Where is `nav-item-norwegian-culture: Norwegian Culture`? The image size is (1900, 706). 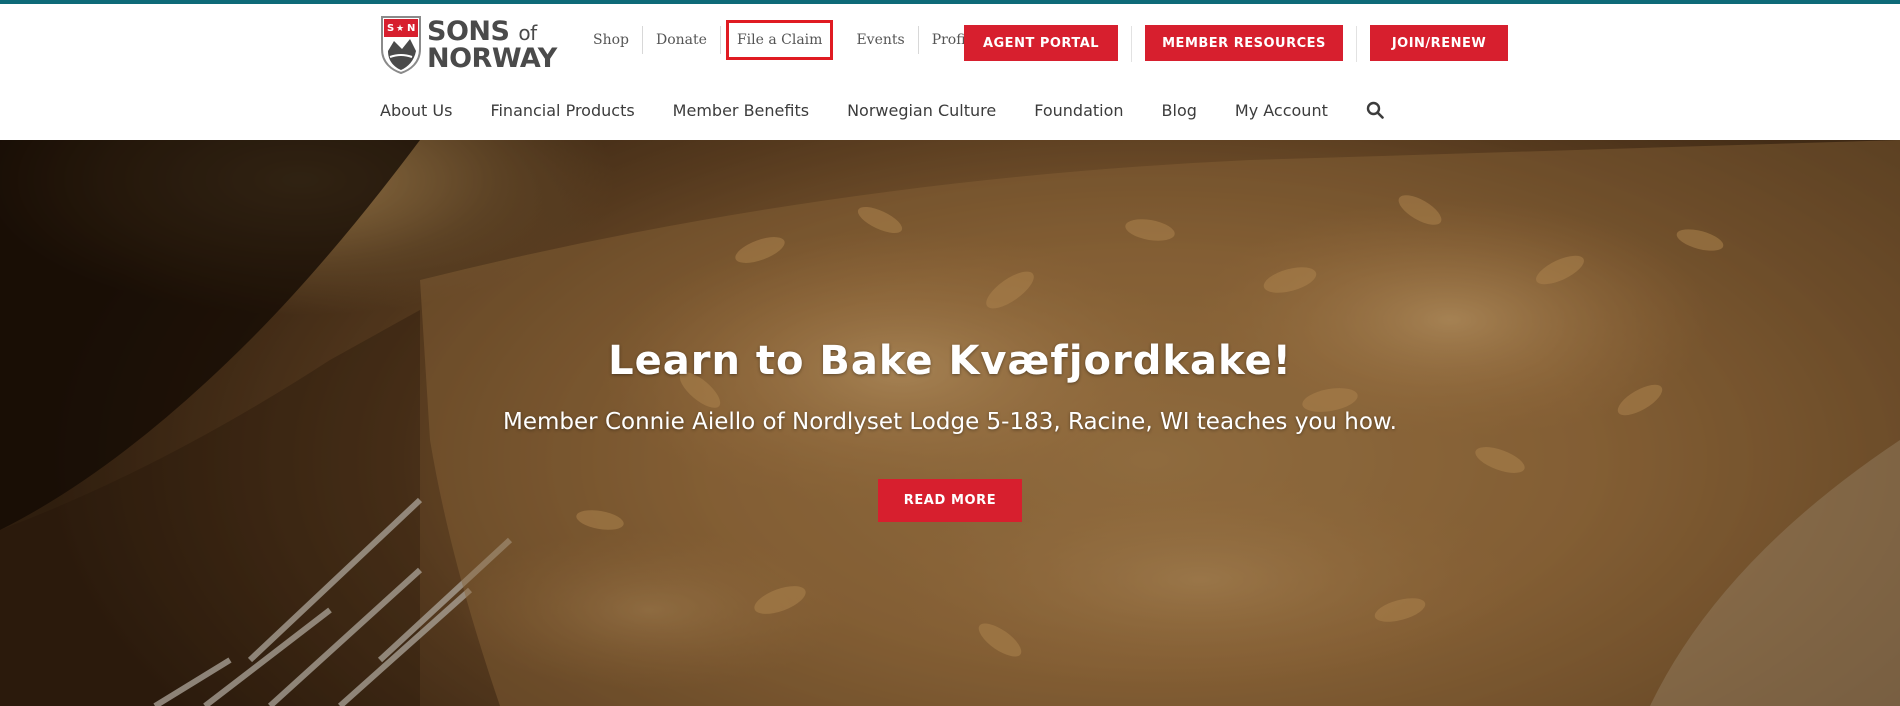
nav-item-norwegian-culture: Norwegian Culture is located at coordinates (921, 110).